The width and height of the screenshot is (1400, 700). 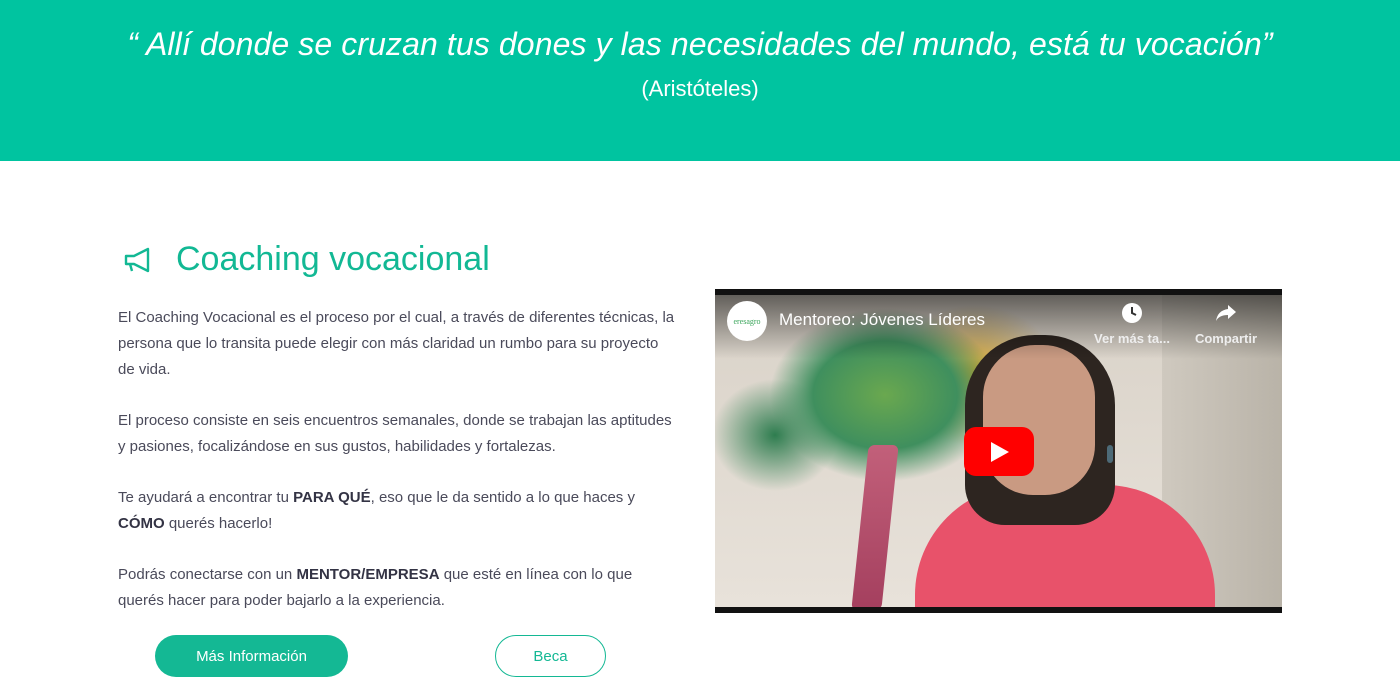 I want to click on p4-bold-mentor: MENTOR/EMPRESA, so click(x=368, y=574).